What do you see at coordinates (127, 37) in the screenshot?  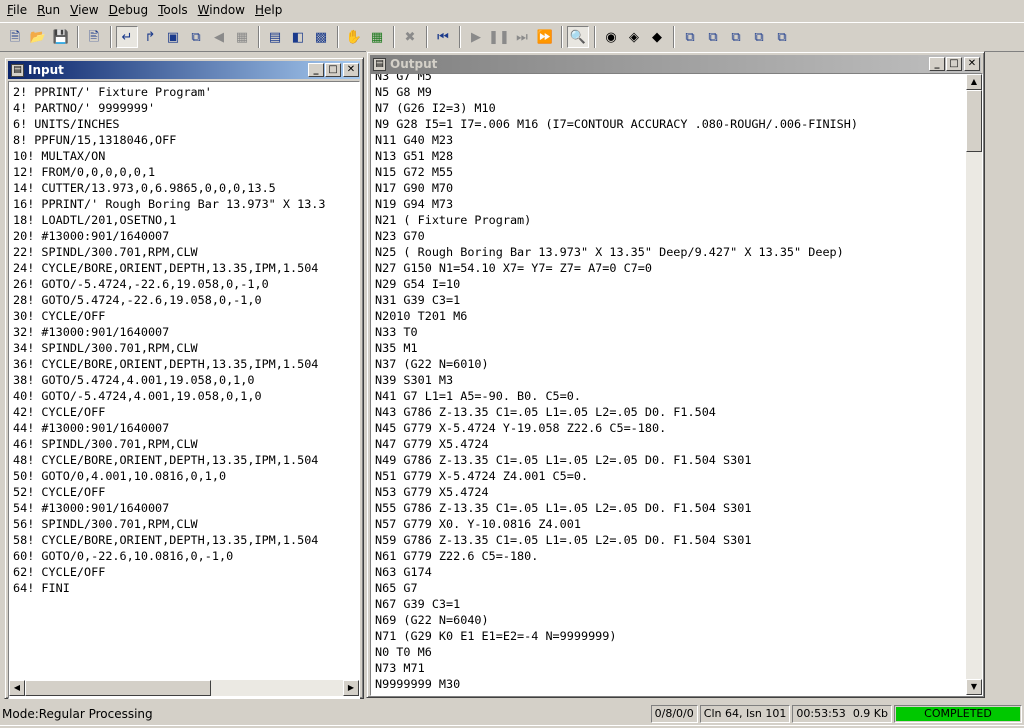 I see `step-into-icon: ↵` at bounding box center [127, 37].